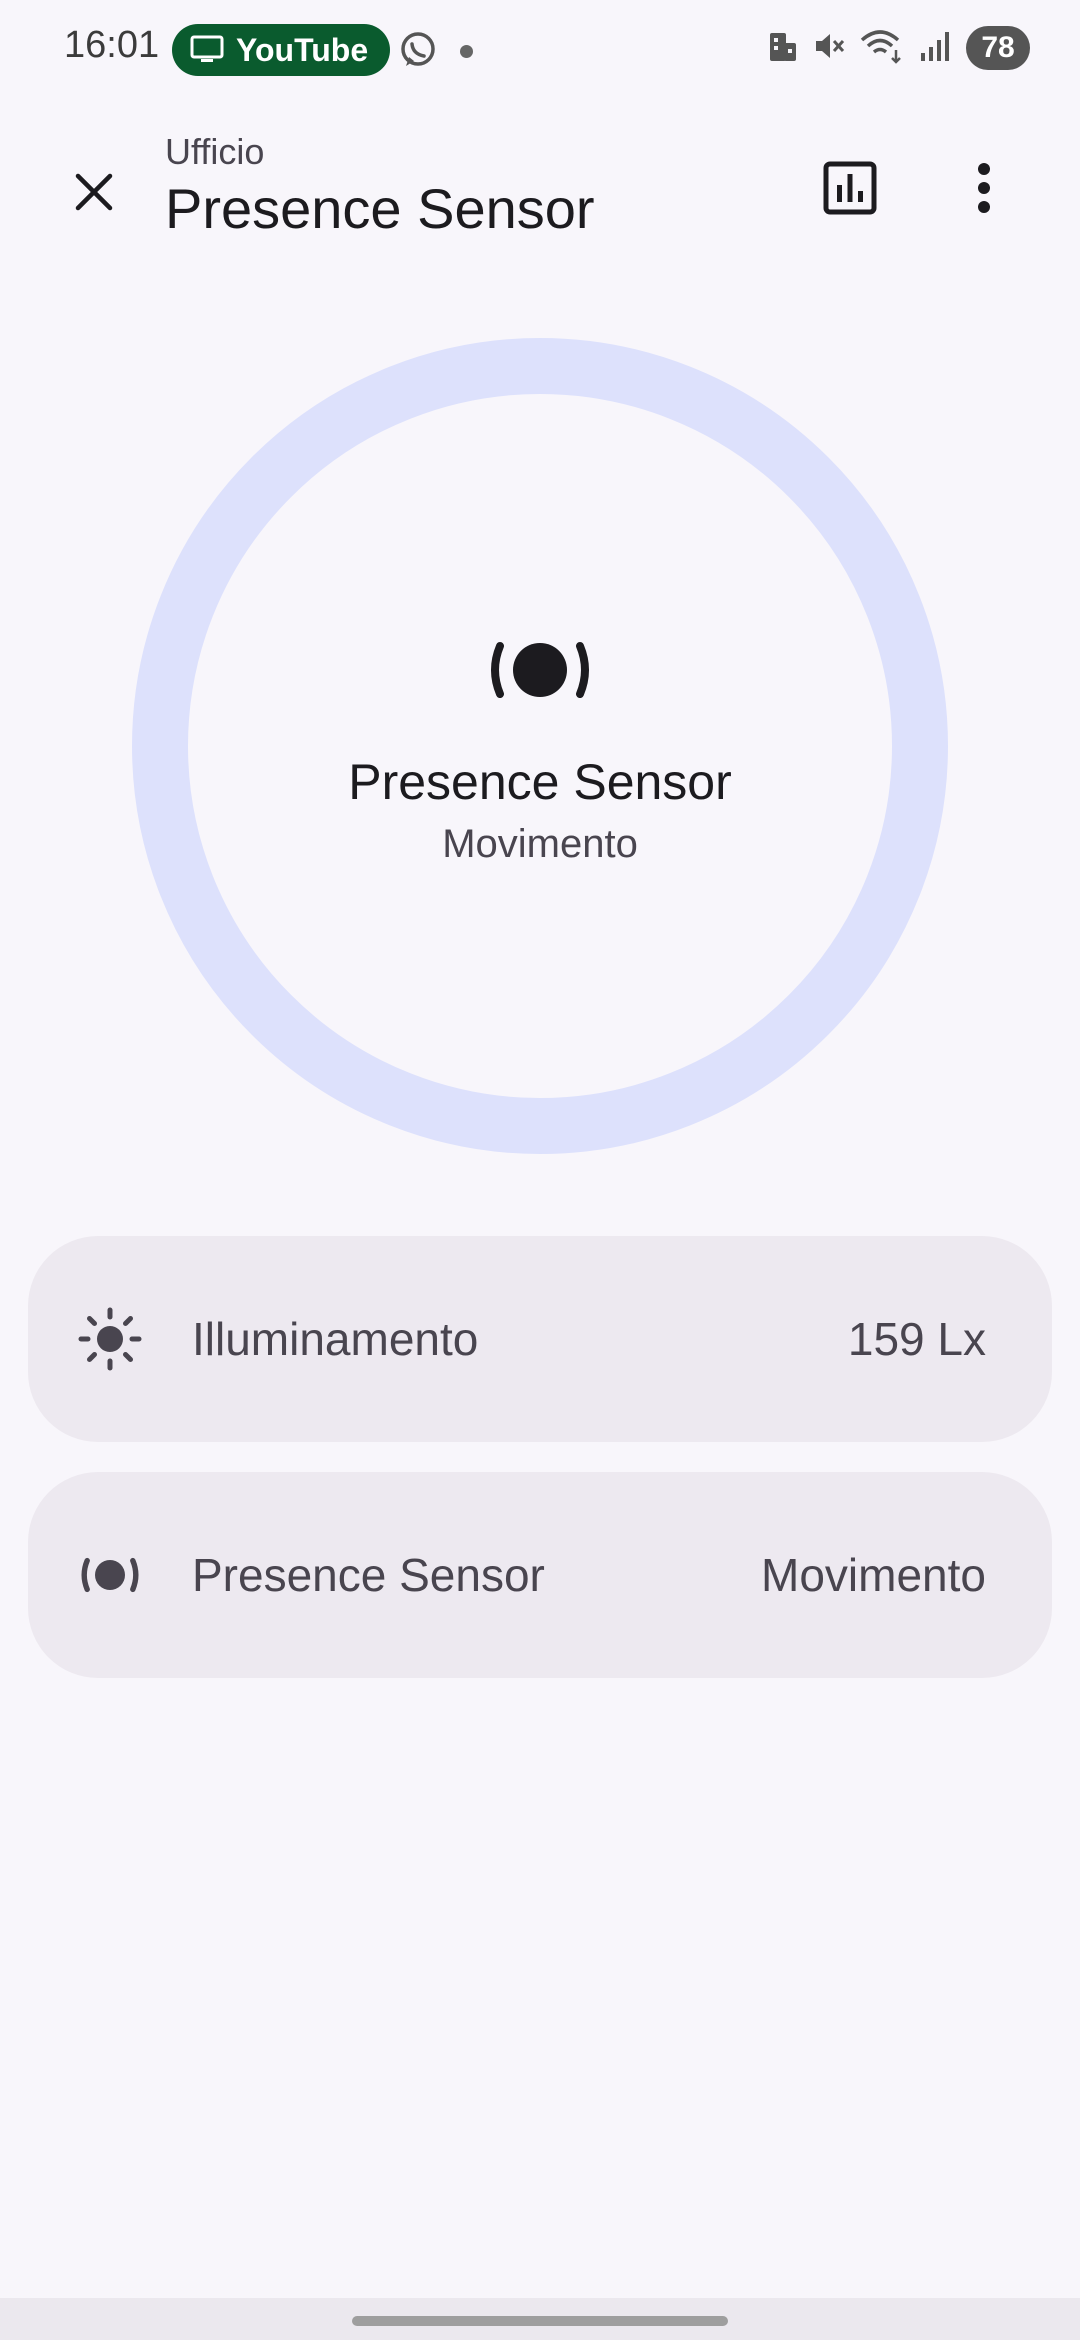  Describe the element at coordinates (302, 49) in the screenshot. I see `cast-pill-label: YouTube` at that location.